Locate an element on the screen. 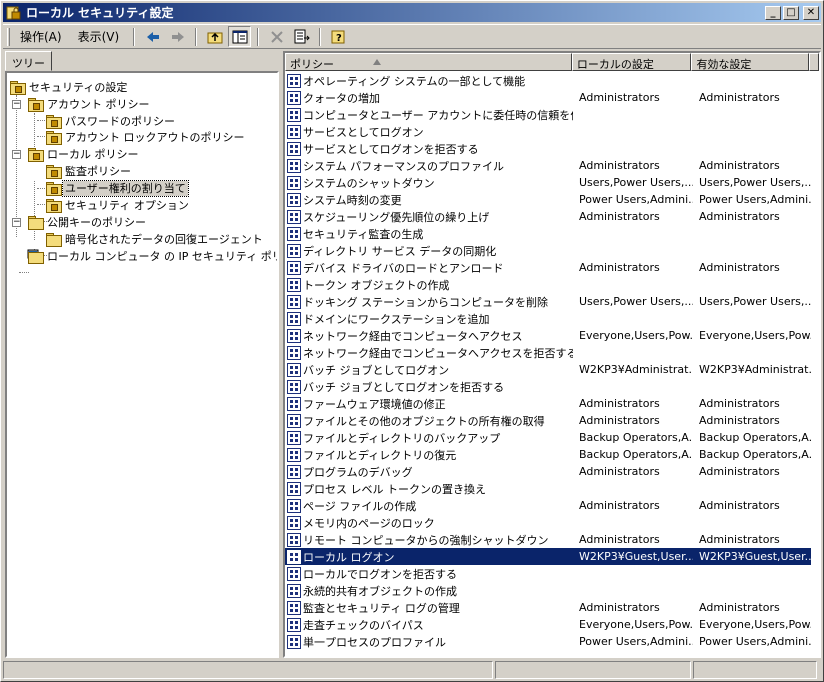 The image size is (824, 682). tree-item-public-key-policies: 公開キーのポリシー is located at coordinates (87, 222).